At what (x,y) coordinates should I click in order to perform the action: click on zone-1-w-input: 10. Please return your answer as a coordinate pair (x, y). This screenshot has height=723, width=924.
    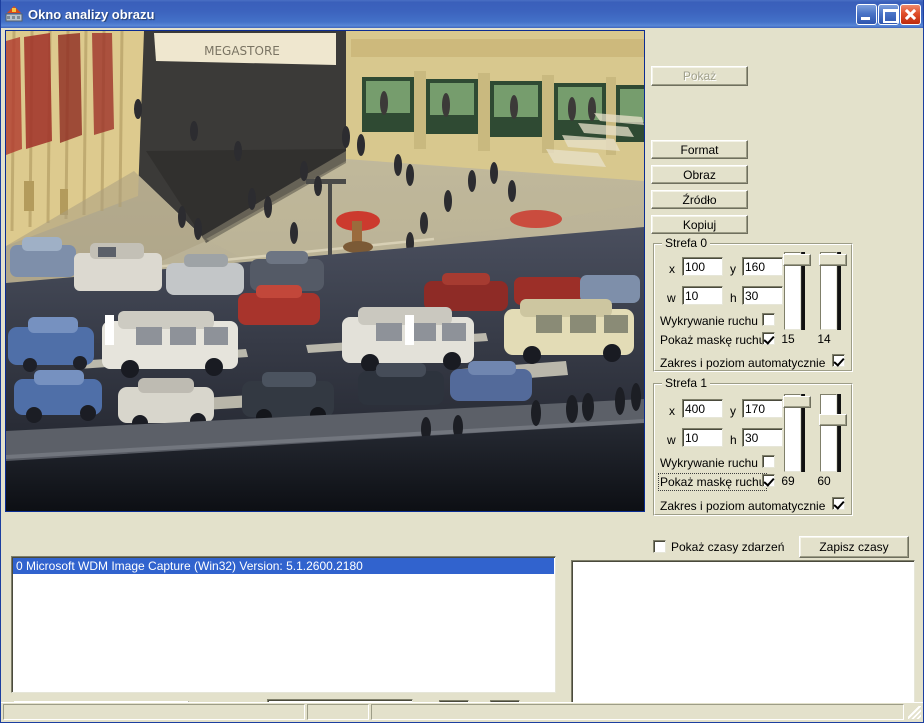
    Looking at the image, I should click on (702, 437).